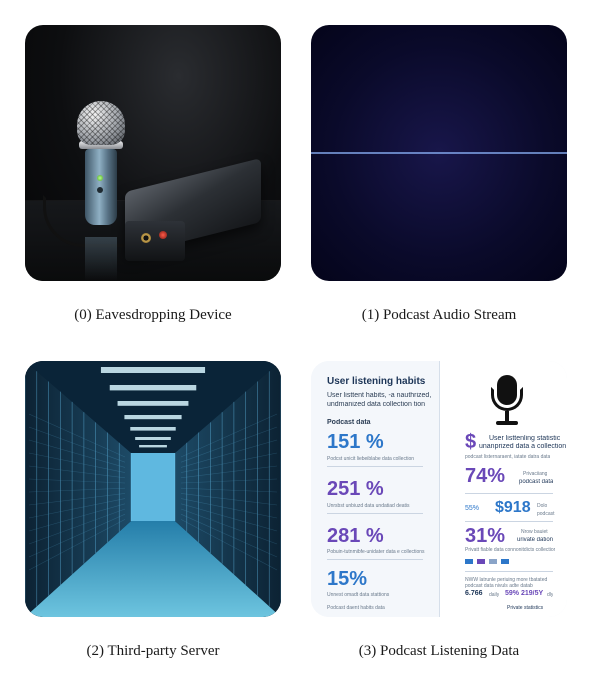 The image size is (592, 692). Describe the element at coordinates (100, 178) in the screenshot. I see `green-led-icon` at that location.